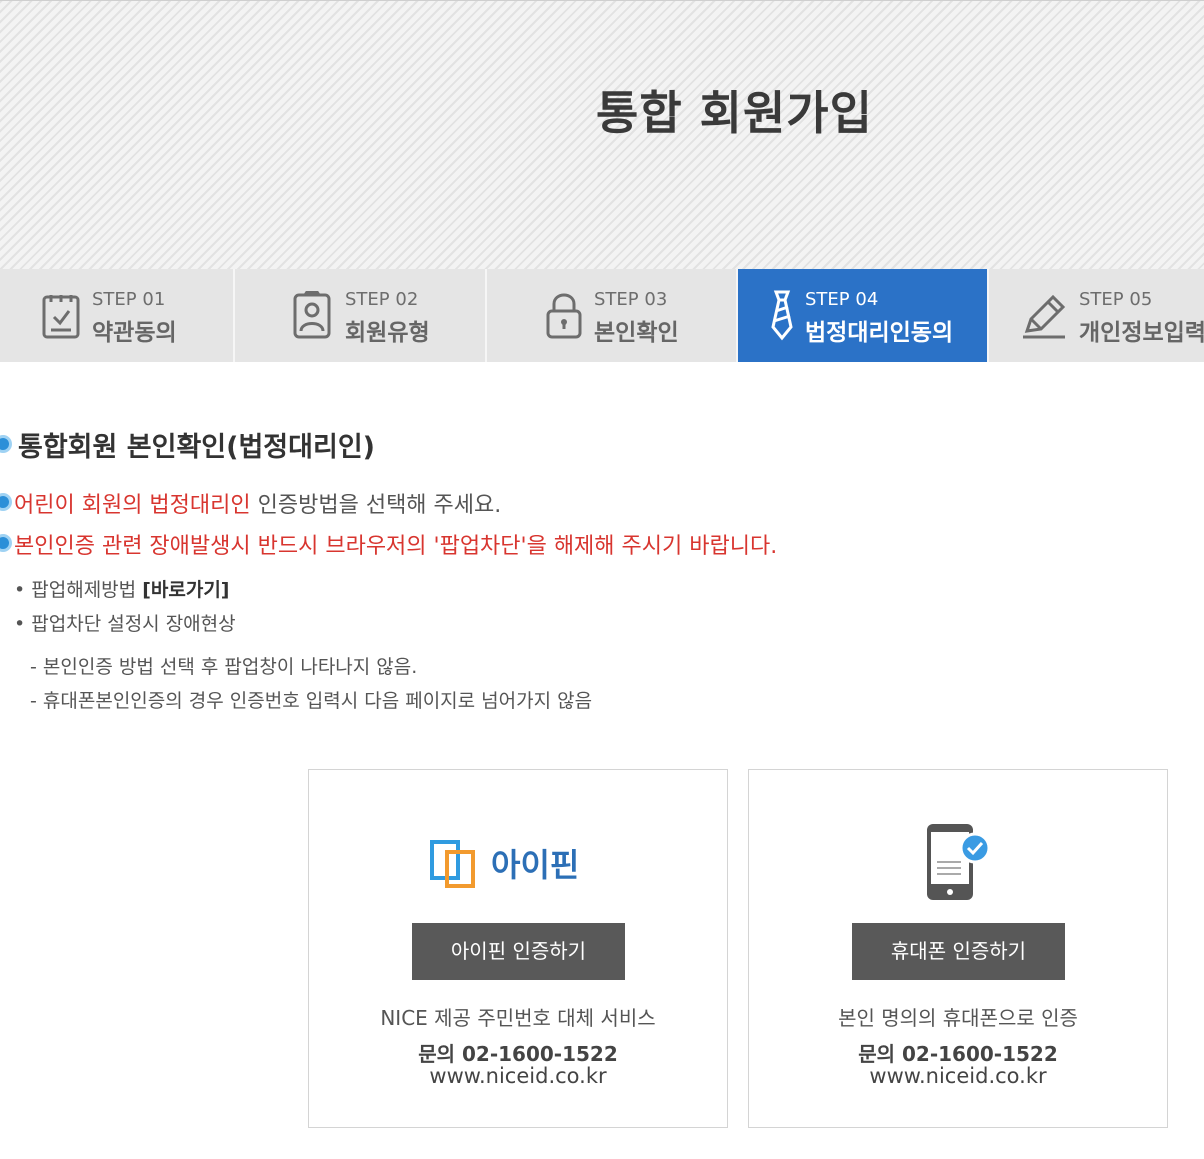 The image size is (1204, 1159). I want to click on popup-issue-detail: - 본인인증 방법 선택 후 팝업창이 나타나지 않음., so click(224, 667).